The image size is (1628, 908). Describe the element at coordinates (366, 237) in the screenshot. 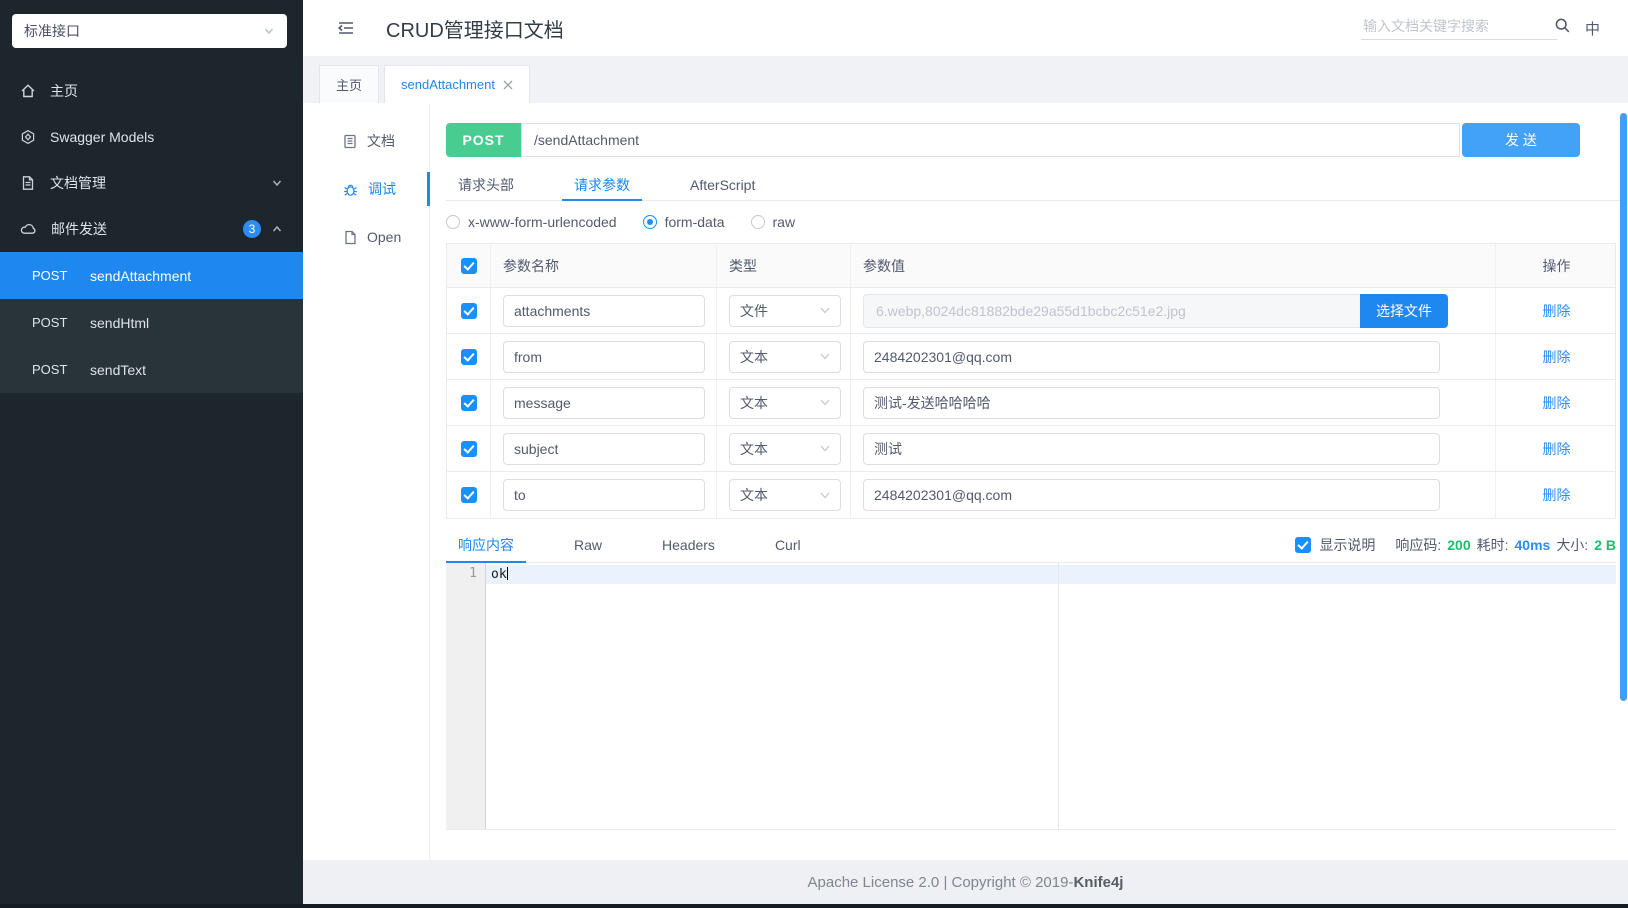

I see `side-nav-open: Open` at that location.